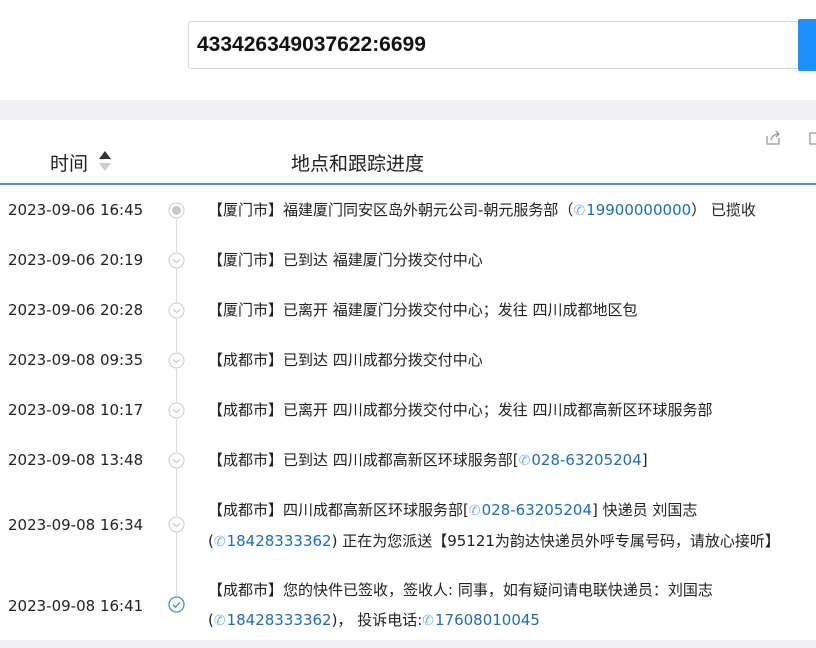 This screenshot has height=648, width=816. What do you see at coordinates (408, 152) in the screenshot?
I see `table-header: 时间 地点和跟踪进度` at bounding box center [408, 152].